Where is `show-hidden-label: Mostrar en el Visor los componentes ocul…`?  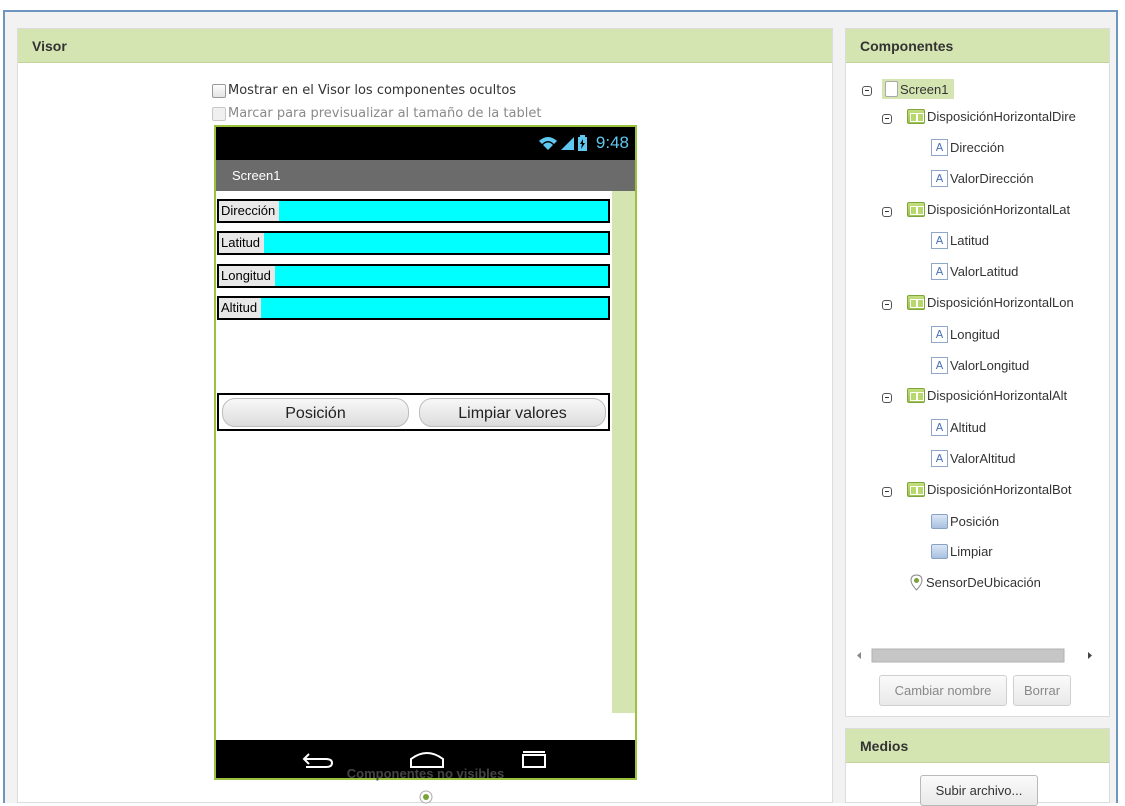 show-hidden-label: Mostrar en el Visor los componentes ocul… is located at coordinates (372, 90).